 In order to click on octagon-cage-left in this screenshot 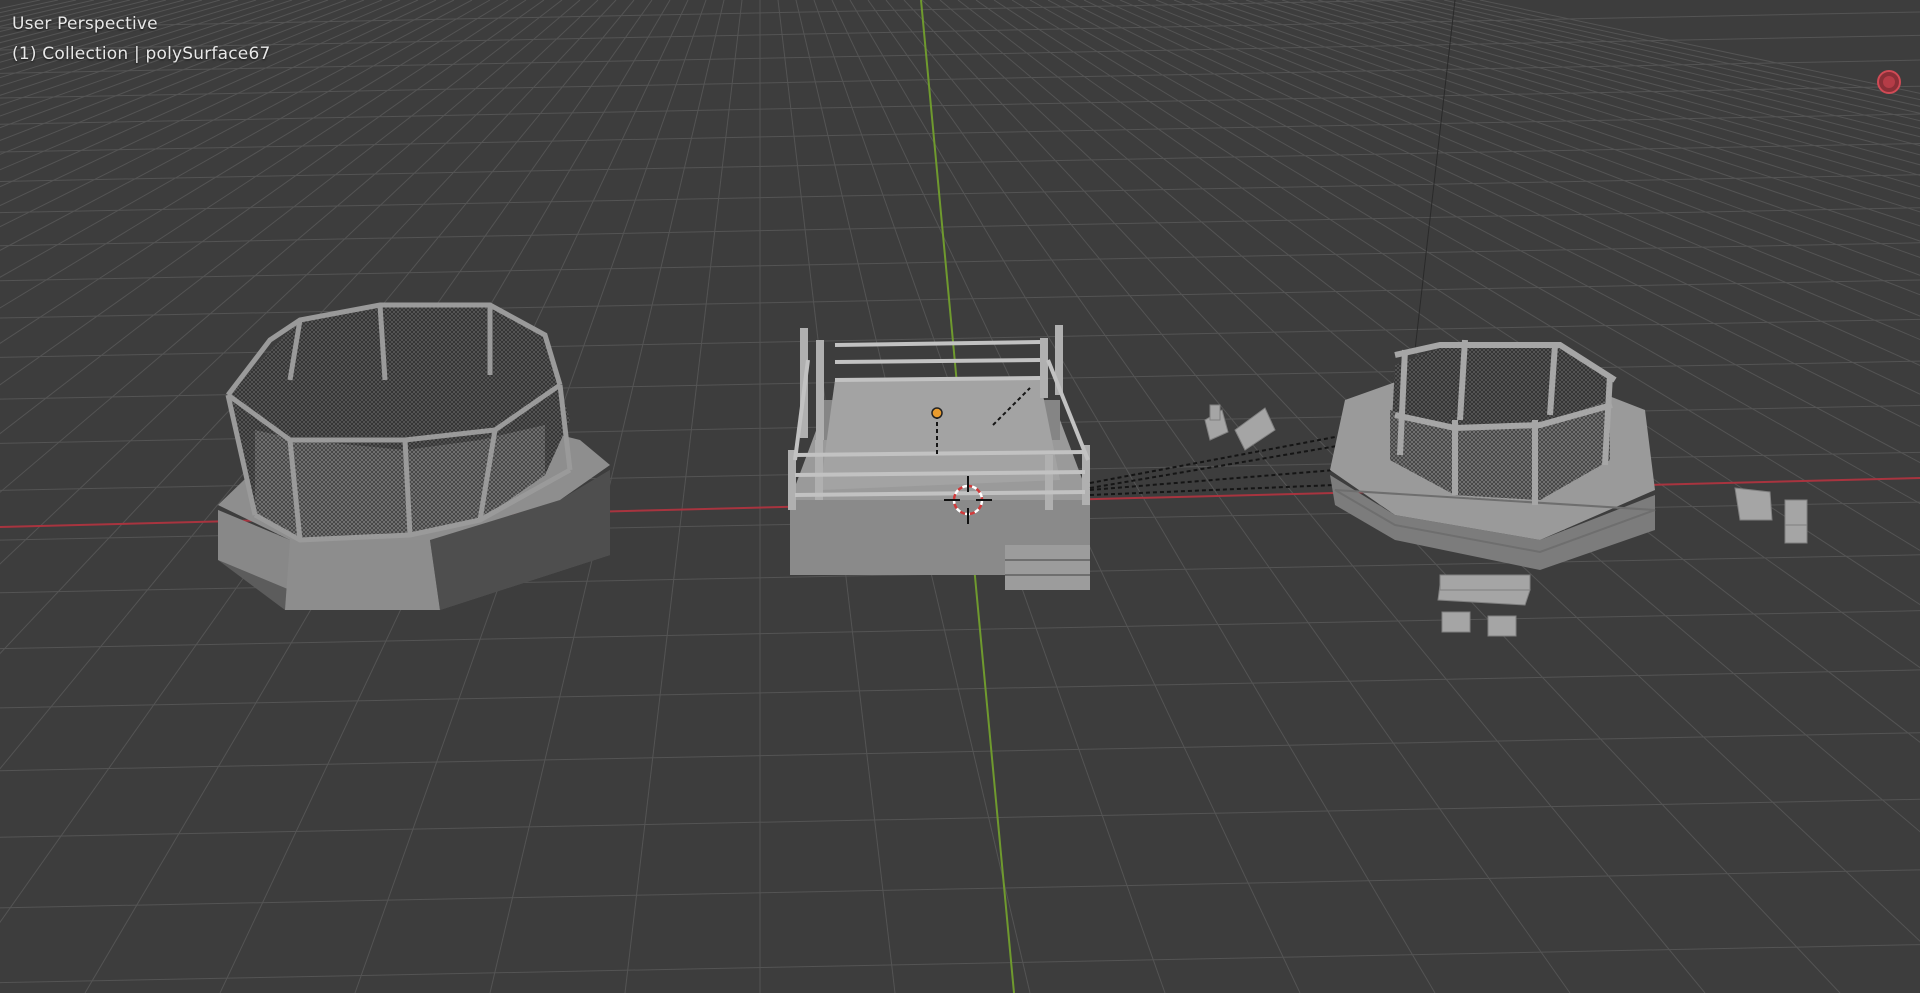, I will do `click(414, 456)`.